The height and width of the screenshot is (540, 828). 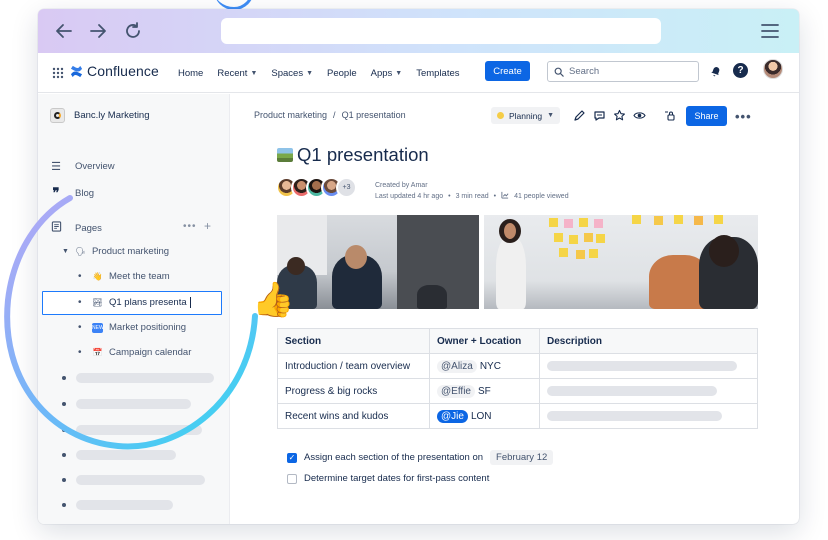 I want to click on nav-templates-label: Templates, so click(x=438, y=73).